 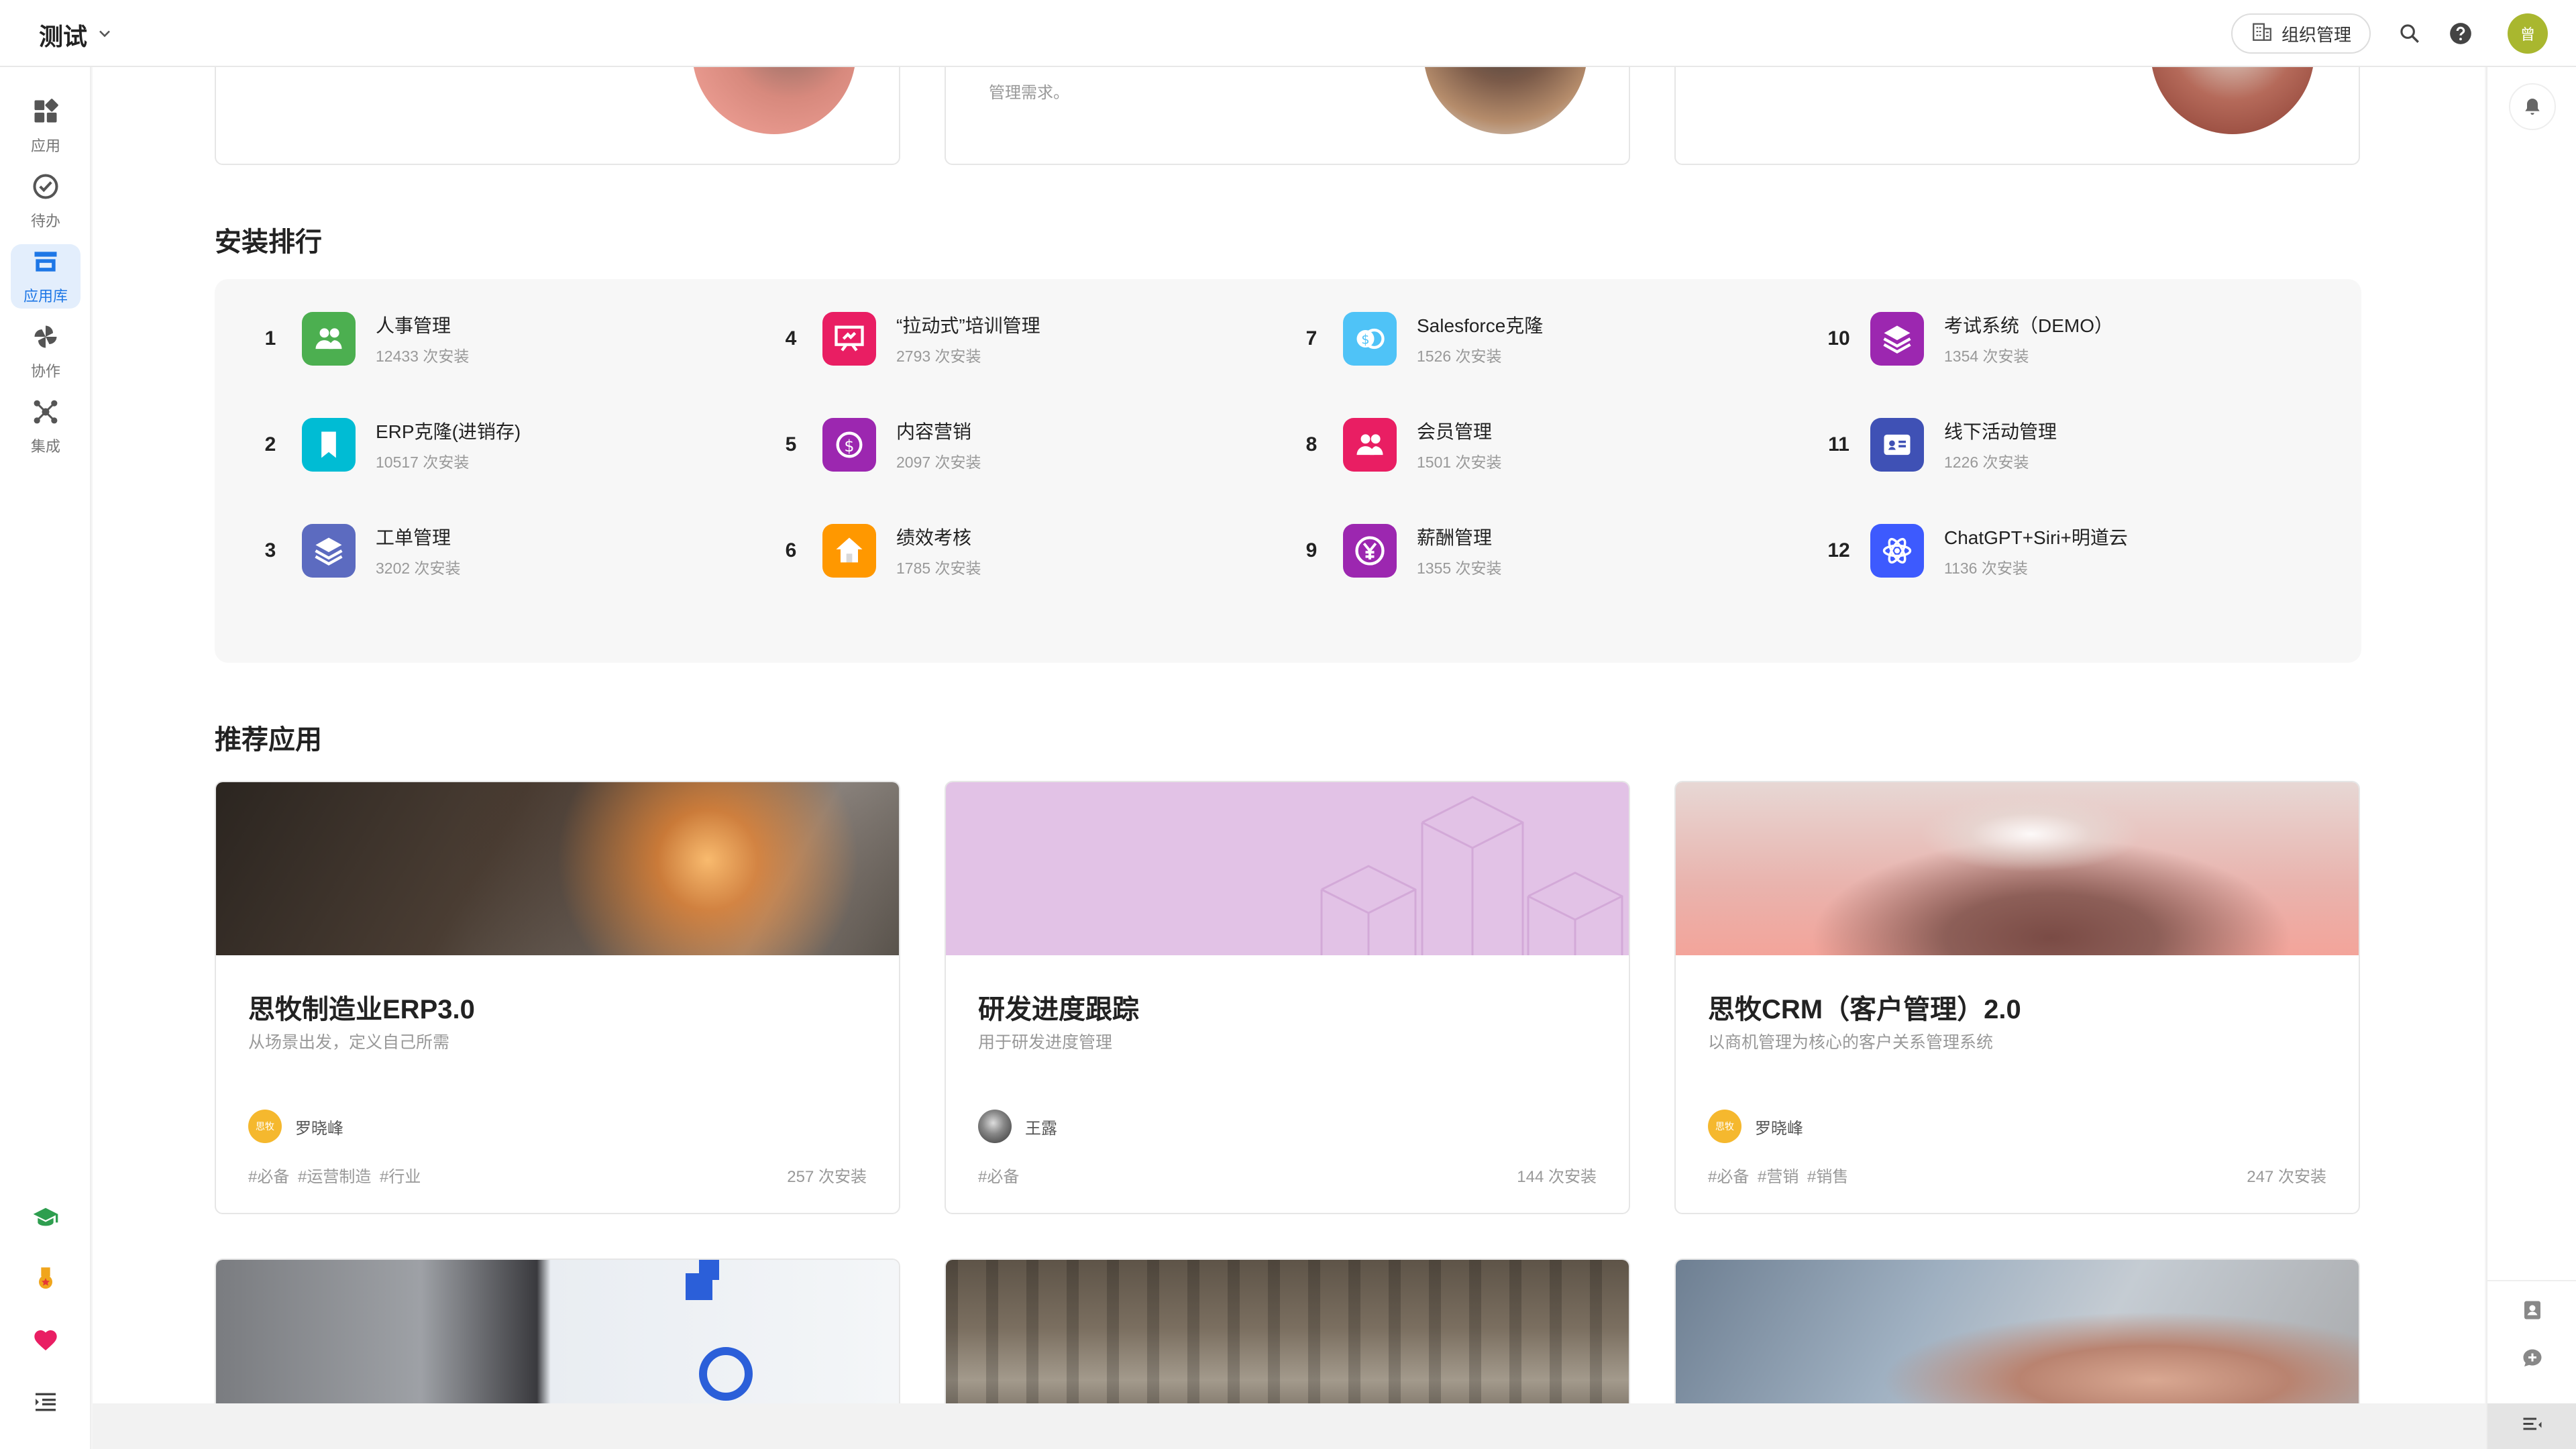 What do you see at coordinates (45, 201) in the screenshot?
I see `nav-item-todo: 待办` at bounding box center [45, 201].